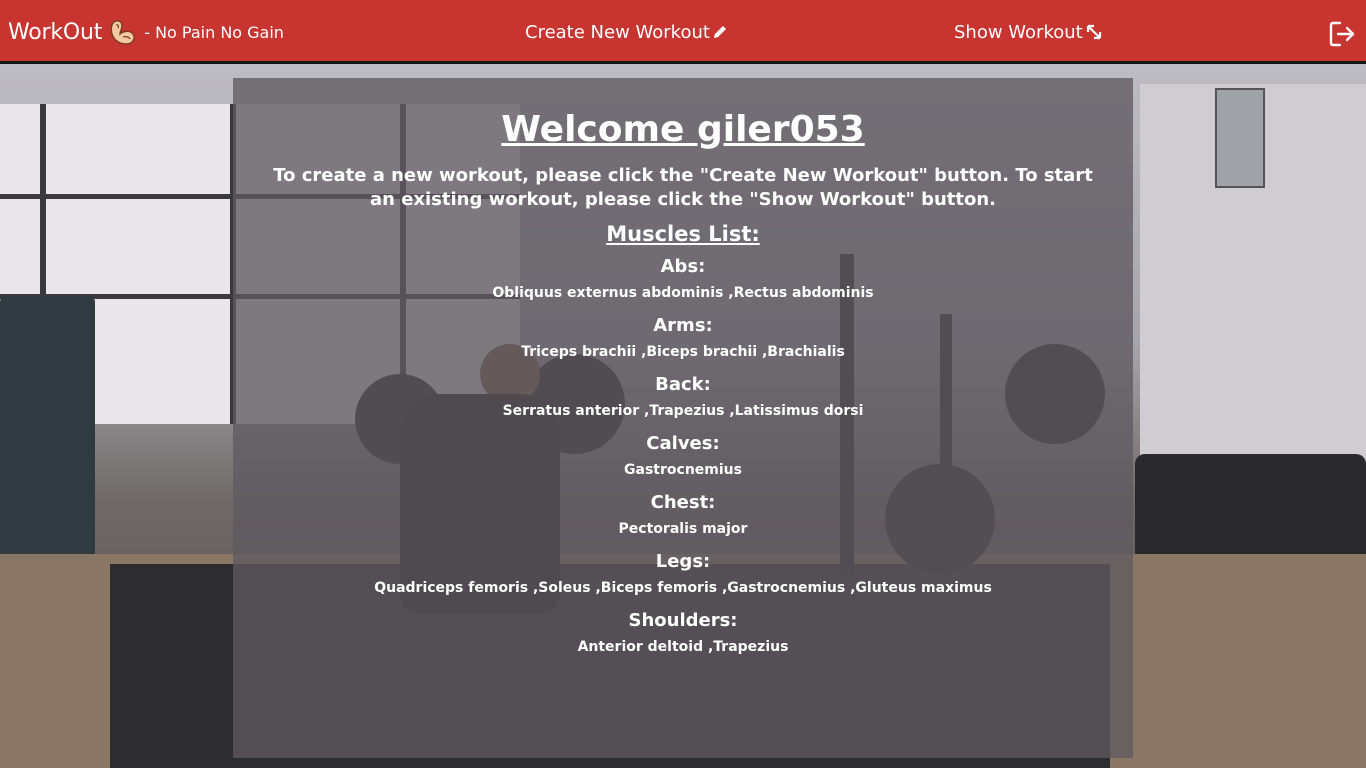  I want to click on muscle-group-shoulders: Shoulders: Anterior deltoid ,Trapezius, so click(683, 637).